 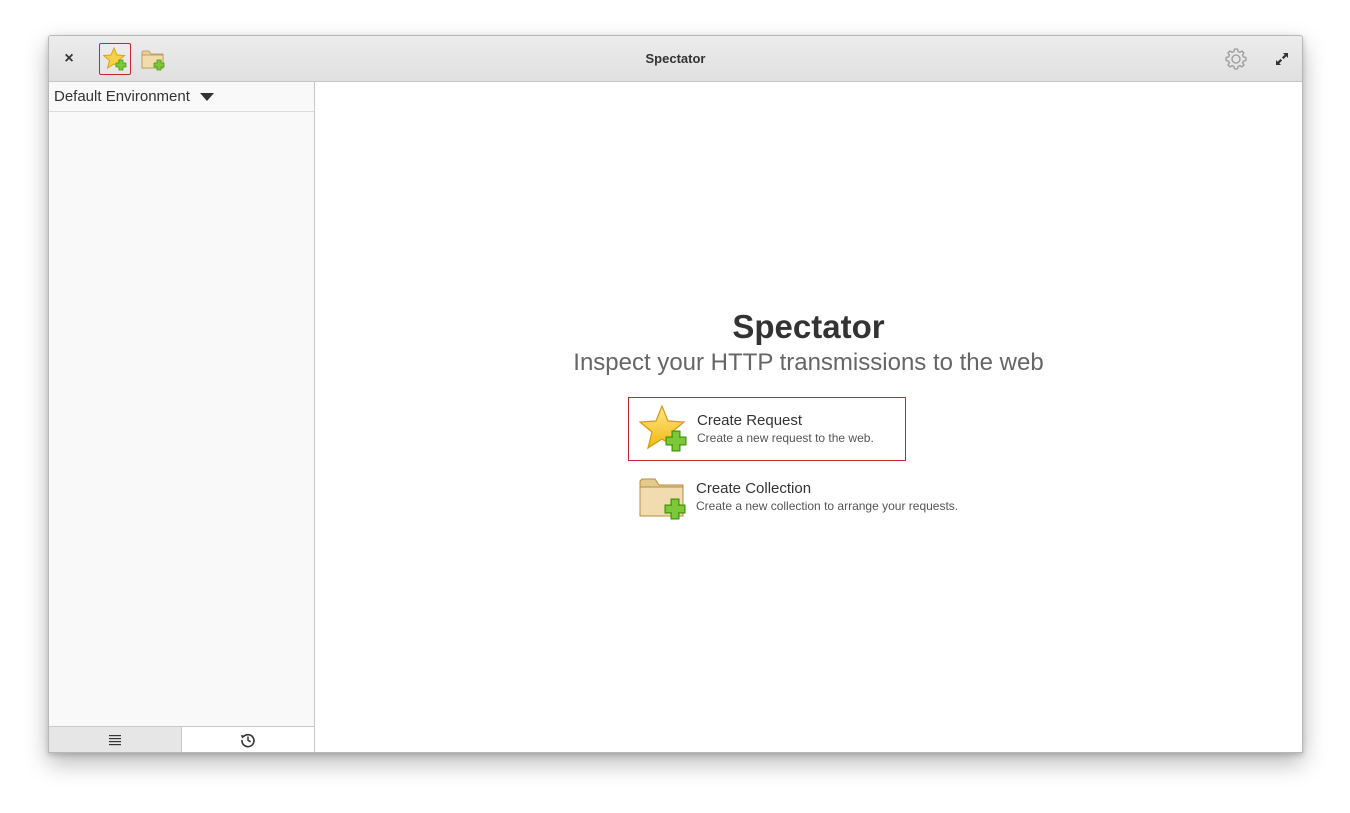 I want to click on list-icon, so click(x=115, y=739).